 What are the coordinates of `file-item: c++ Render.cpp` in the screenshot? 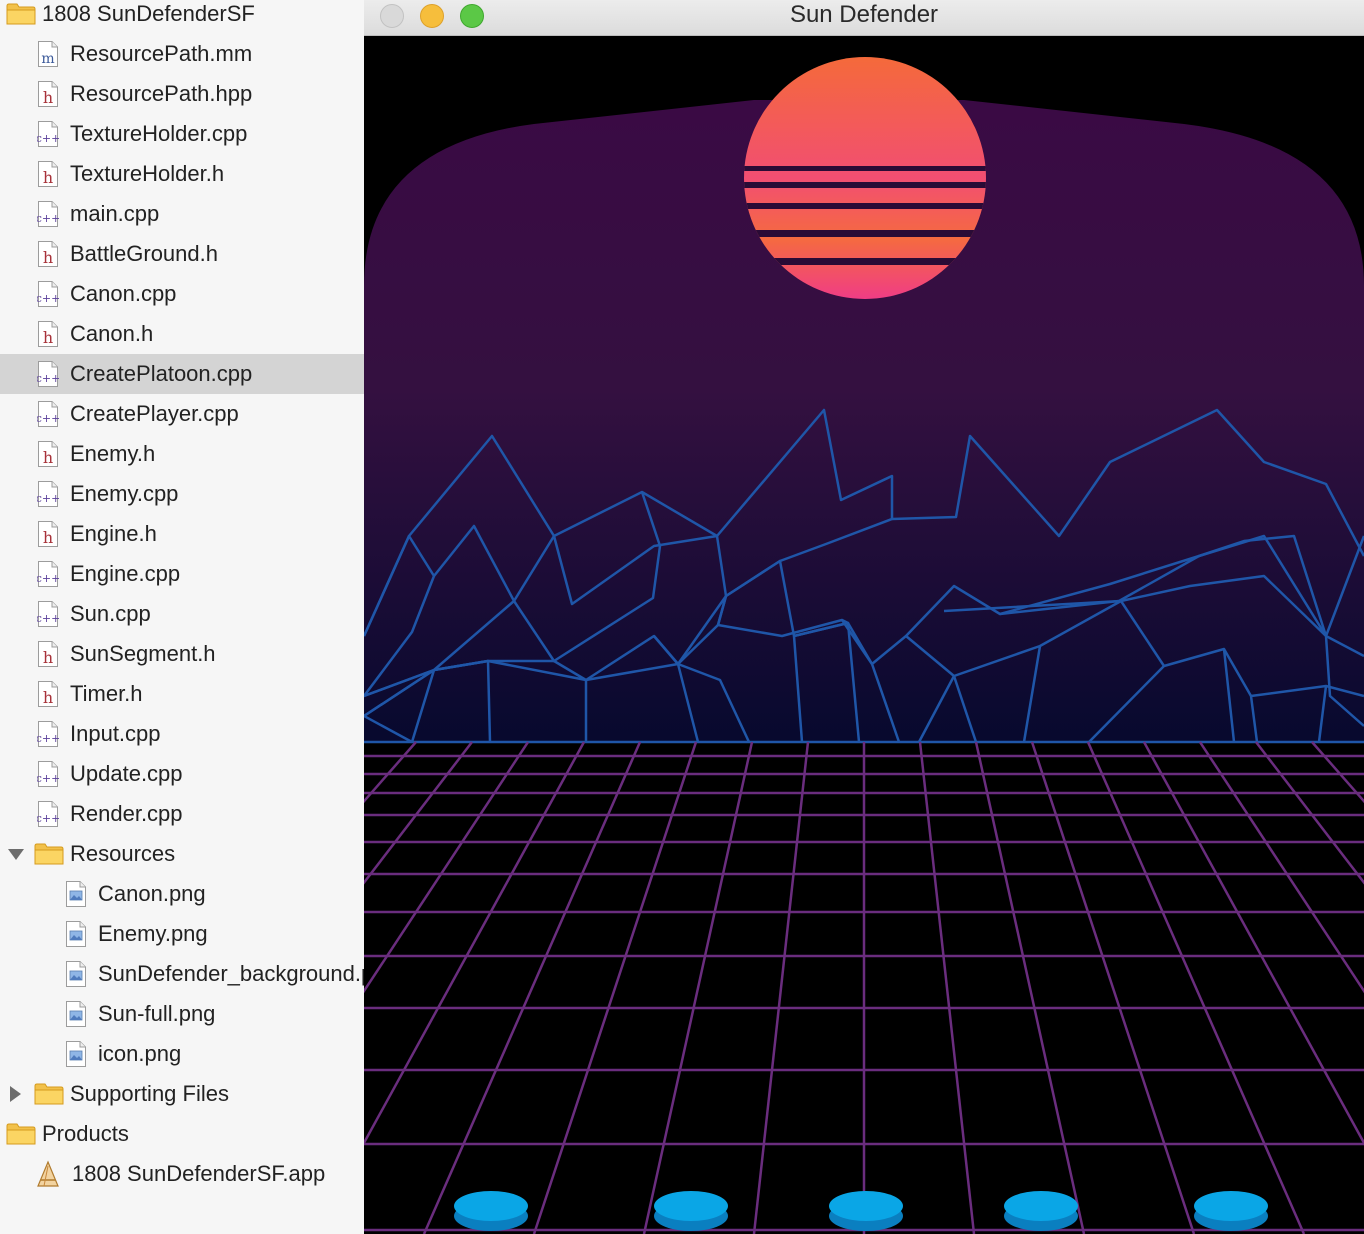 It's located at (182, 814).